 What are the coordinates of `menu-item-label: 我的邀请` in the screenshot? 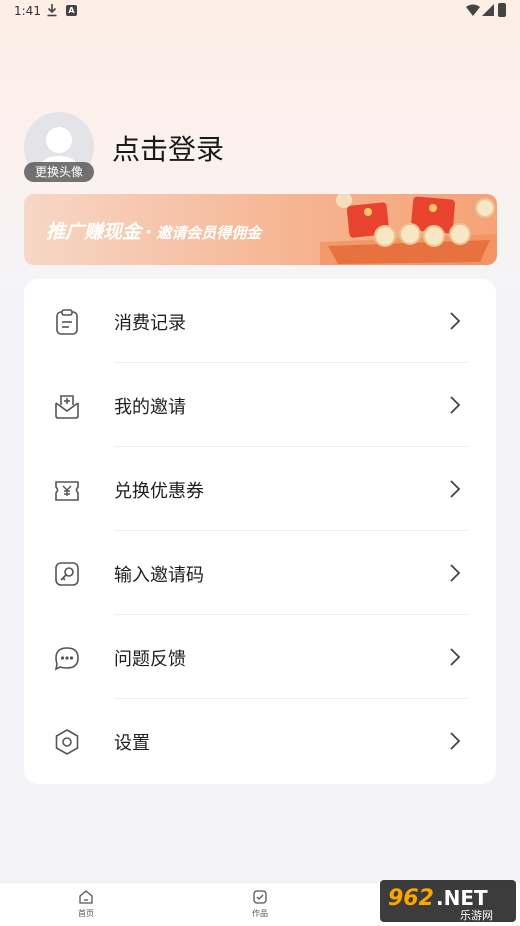 It's located at (150, 407).